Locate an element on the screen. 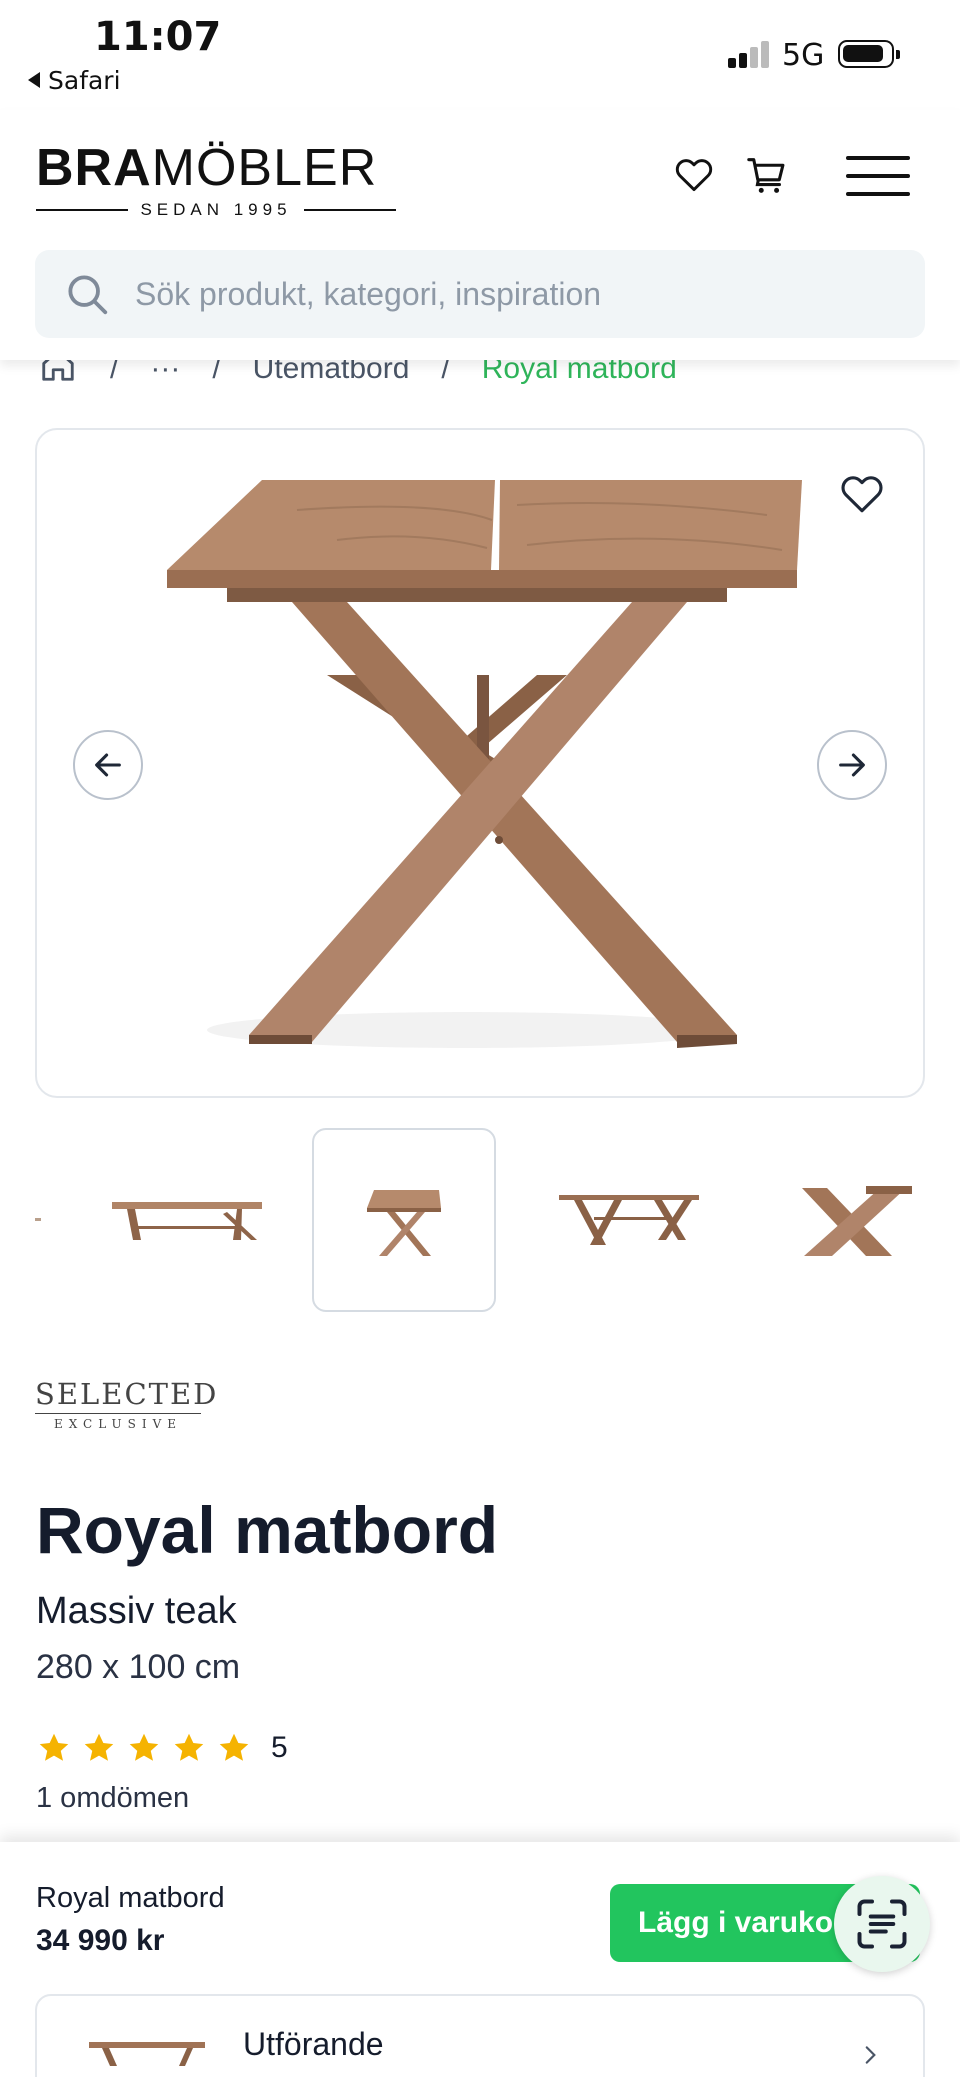 The height and width of the screenshot is (2077, 960). scan-text-icon is located at coordinates (882, 1924).